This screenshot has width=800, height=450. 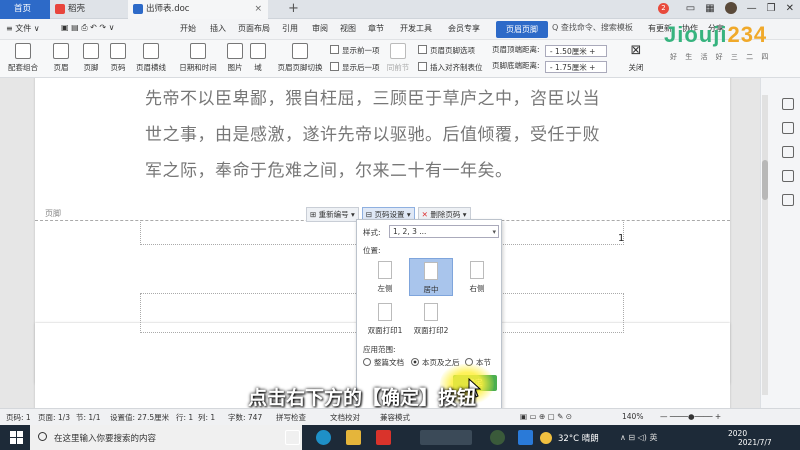 What do you see at coordinates (446, 437) in the screenshot?
I see `input-method-icon` at bounding box center [446, 437].